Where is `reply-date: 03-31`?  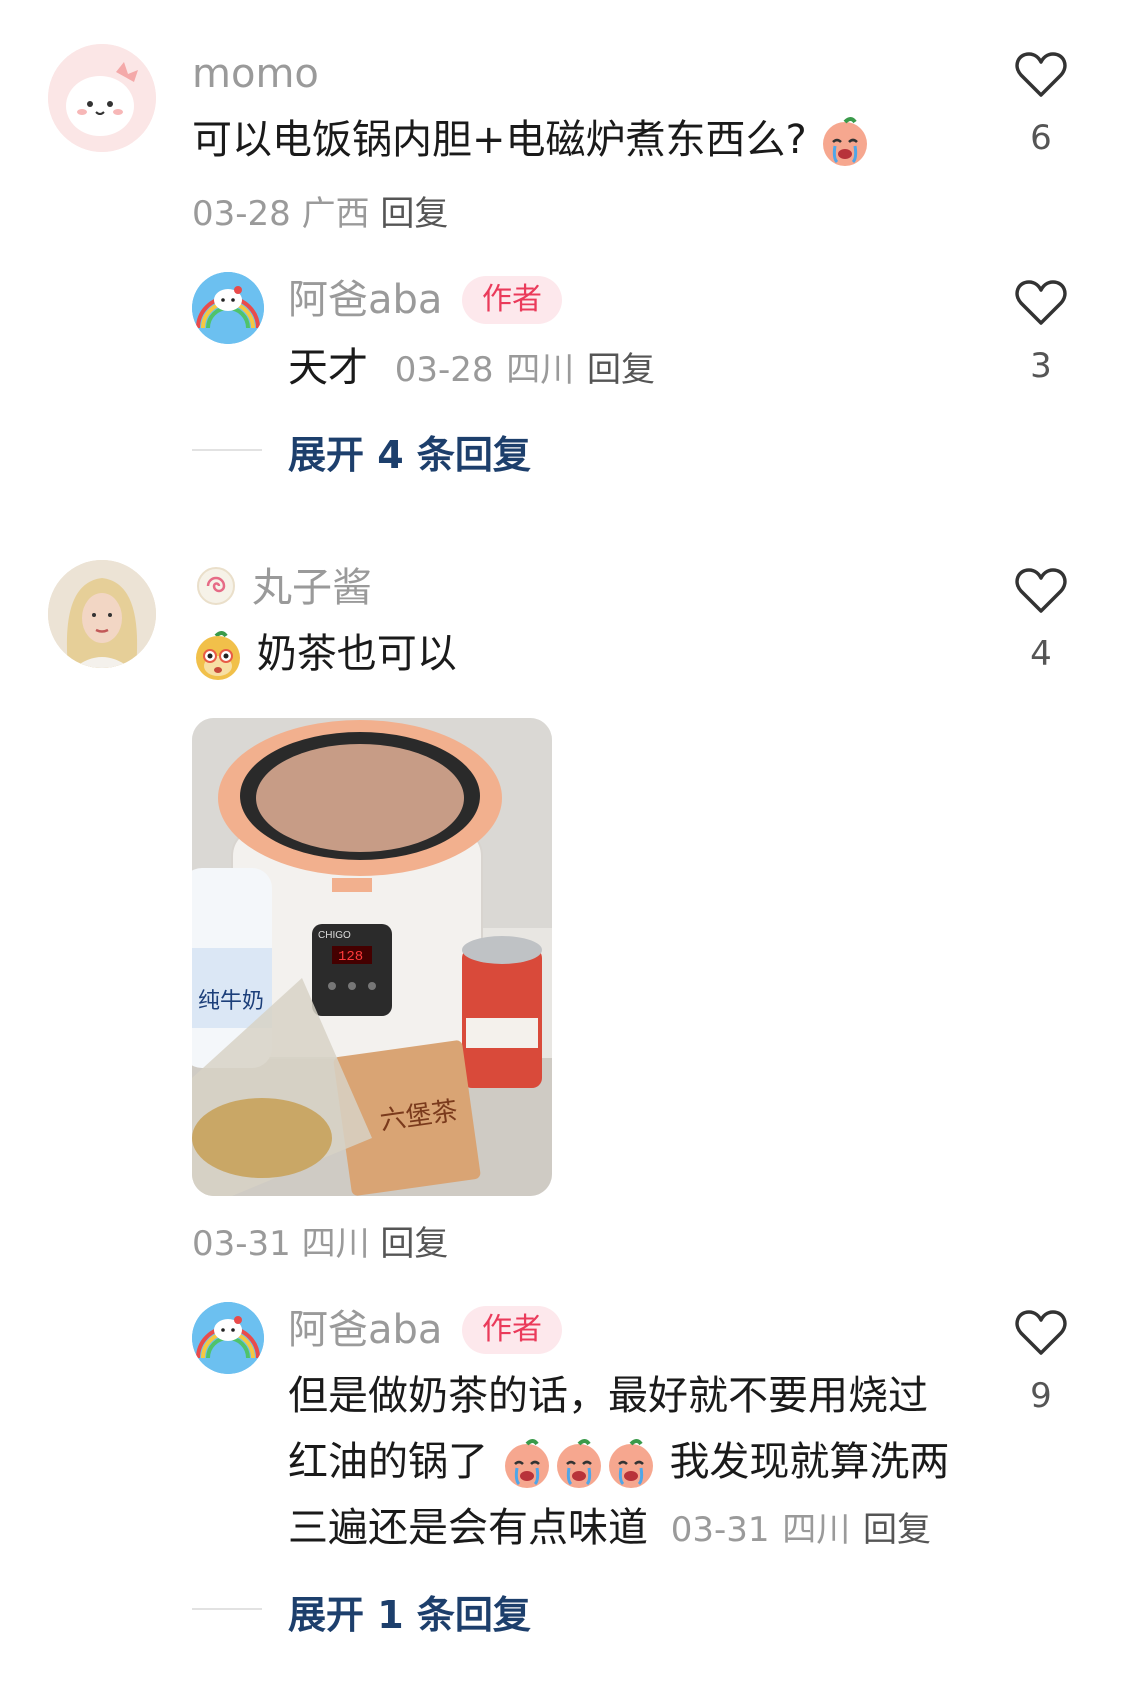 reply-date: 03-31 is located at coordinates (720, 1530).